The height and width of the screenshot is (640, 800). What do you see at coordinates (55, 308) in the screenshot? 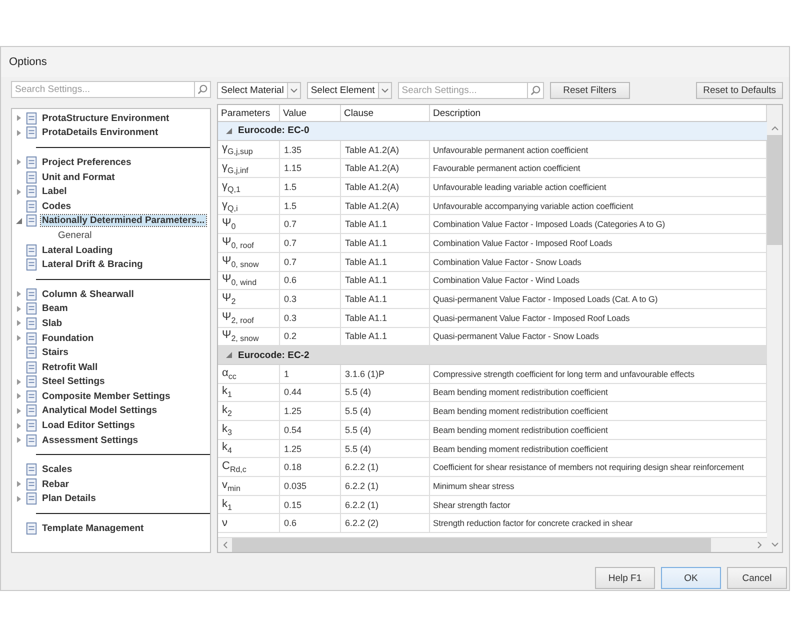
I see `tree-item: Beam` at bounding box center [55, 308].